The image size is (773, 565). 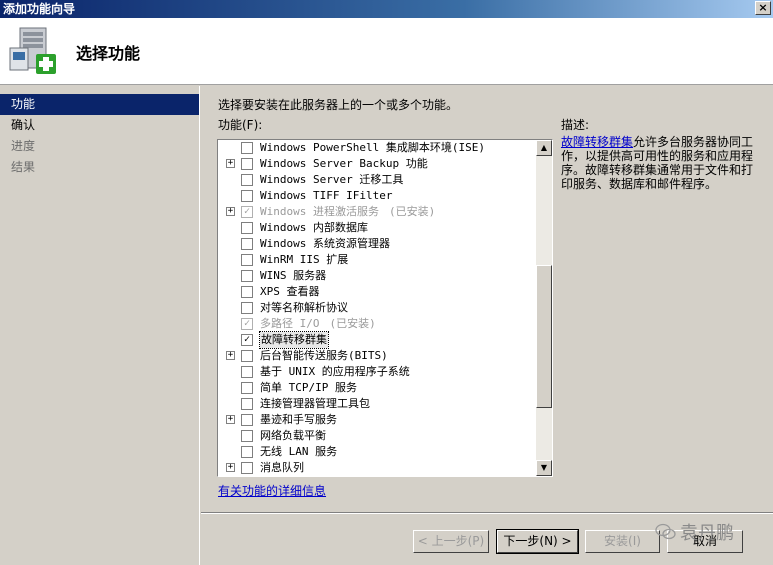 What do you see at coordinates (377, 340) in the screenshot?
I see `feature-row: ✓ 故障转移群集` at bounding box center [377, 340].